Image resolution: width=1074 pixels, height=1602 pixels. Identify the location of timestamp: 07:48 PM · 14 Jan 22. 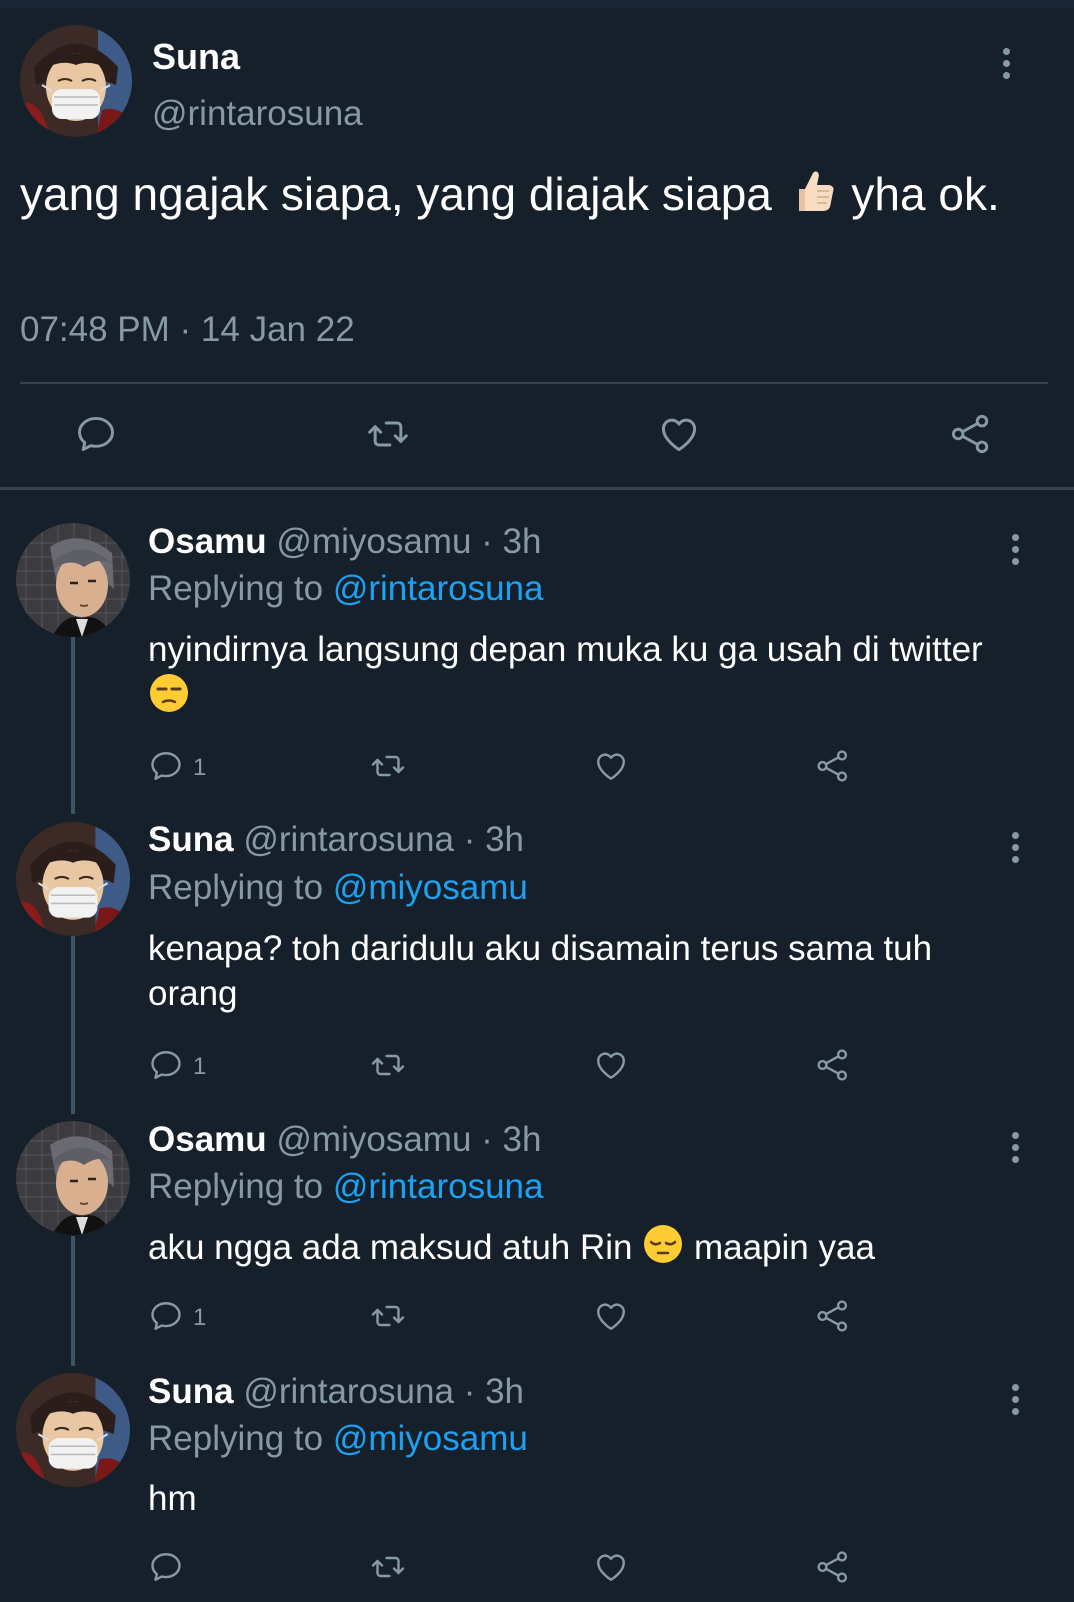
(187, 330).